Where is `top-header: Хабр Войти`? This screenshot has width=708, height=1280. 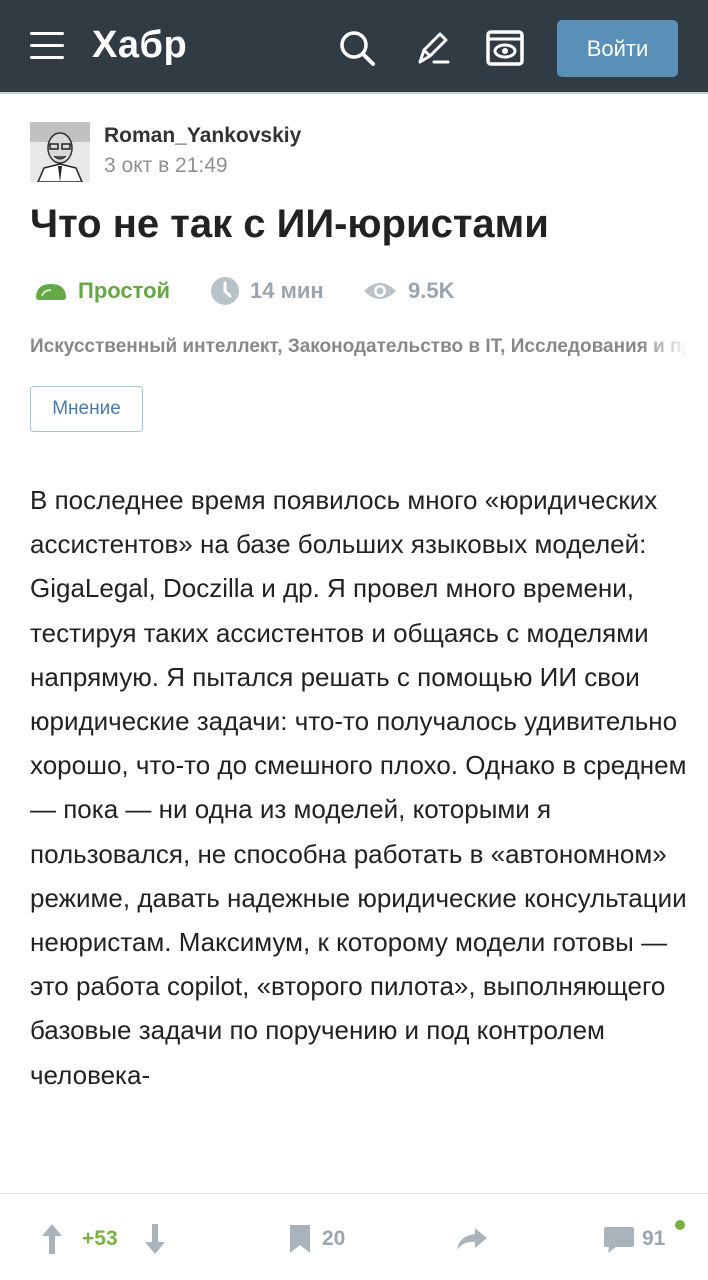 top-header: Хабр Войти is located at coordinates (354, 46).